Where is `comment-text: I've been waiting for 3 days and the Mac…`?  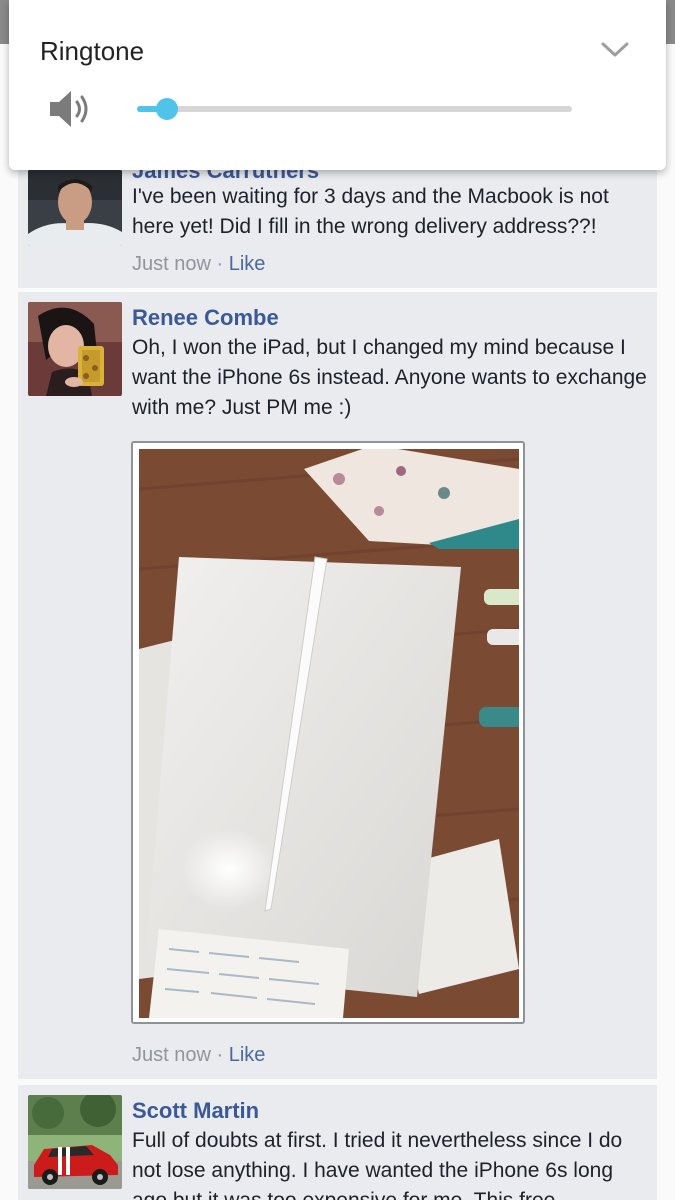
comment-text: I've been waiting for 3 days and the Mac… is located at coordinates (370, 211).